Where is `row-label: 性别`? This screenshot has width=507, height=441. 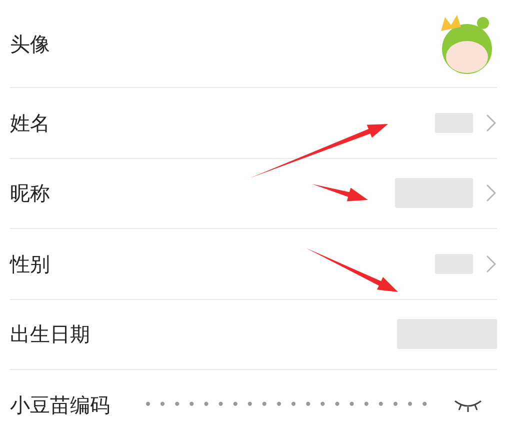 row-label: 性别 is located at coordinates (30, 264).